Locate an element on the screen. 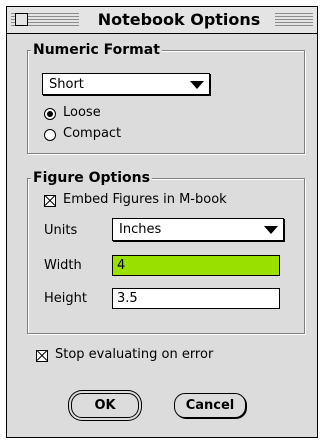  close-box is located at coordinates (21, 19).